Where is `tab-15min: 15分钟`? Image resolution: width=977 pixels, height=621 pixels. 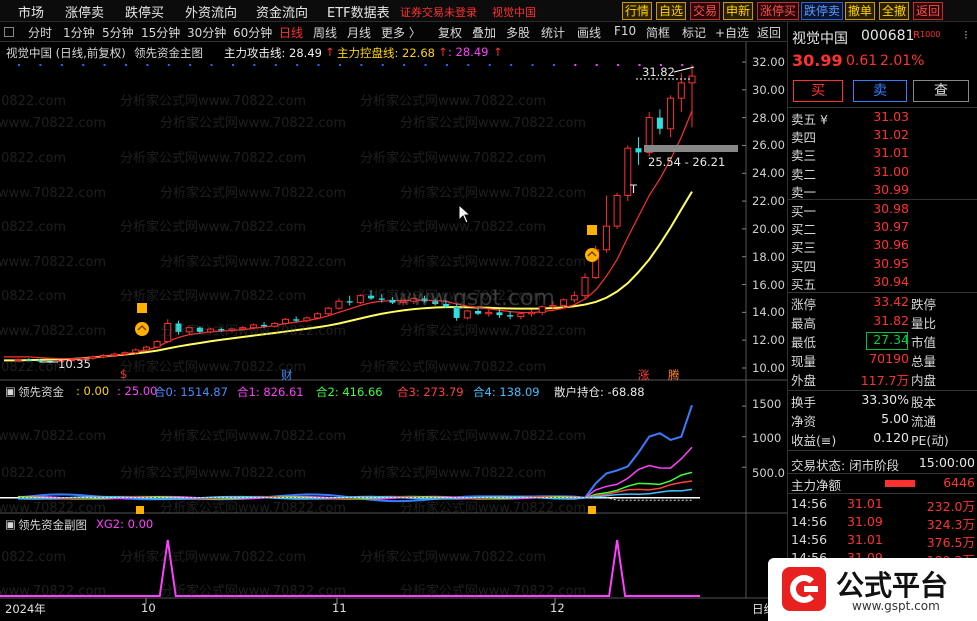 tab-15min: 15分钟 is located at coordinates (160, 32).